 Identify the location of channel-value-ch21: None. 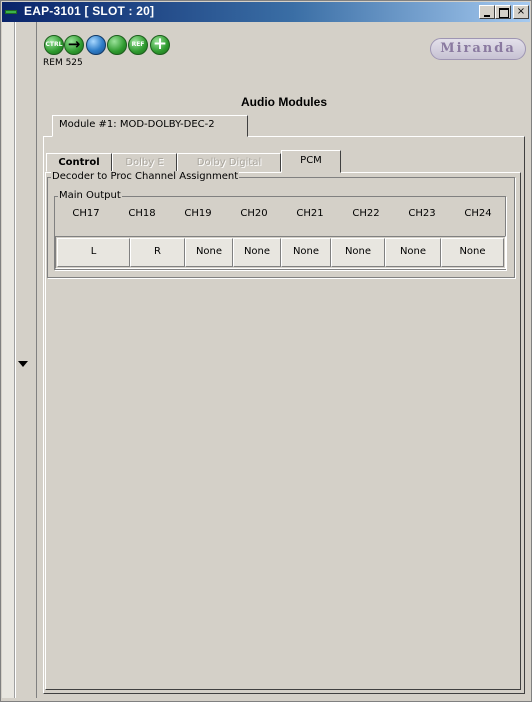
(306, 252).